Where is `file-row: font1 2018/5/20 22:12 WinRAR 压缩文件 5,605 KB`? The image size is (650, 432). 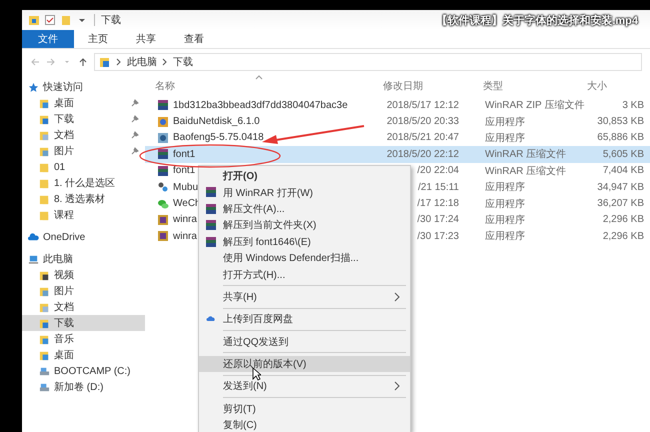 file-row: font1 2018/5/20 22:12 WinRAR 压缩文件 5,605 KB is located at coordinates (397, 154).